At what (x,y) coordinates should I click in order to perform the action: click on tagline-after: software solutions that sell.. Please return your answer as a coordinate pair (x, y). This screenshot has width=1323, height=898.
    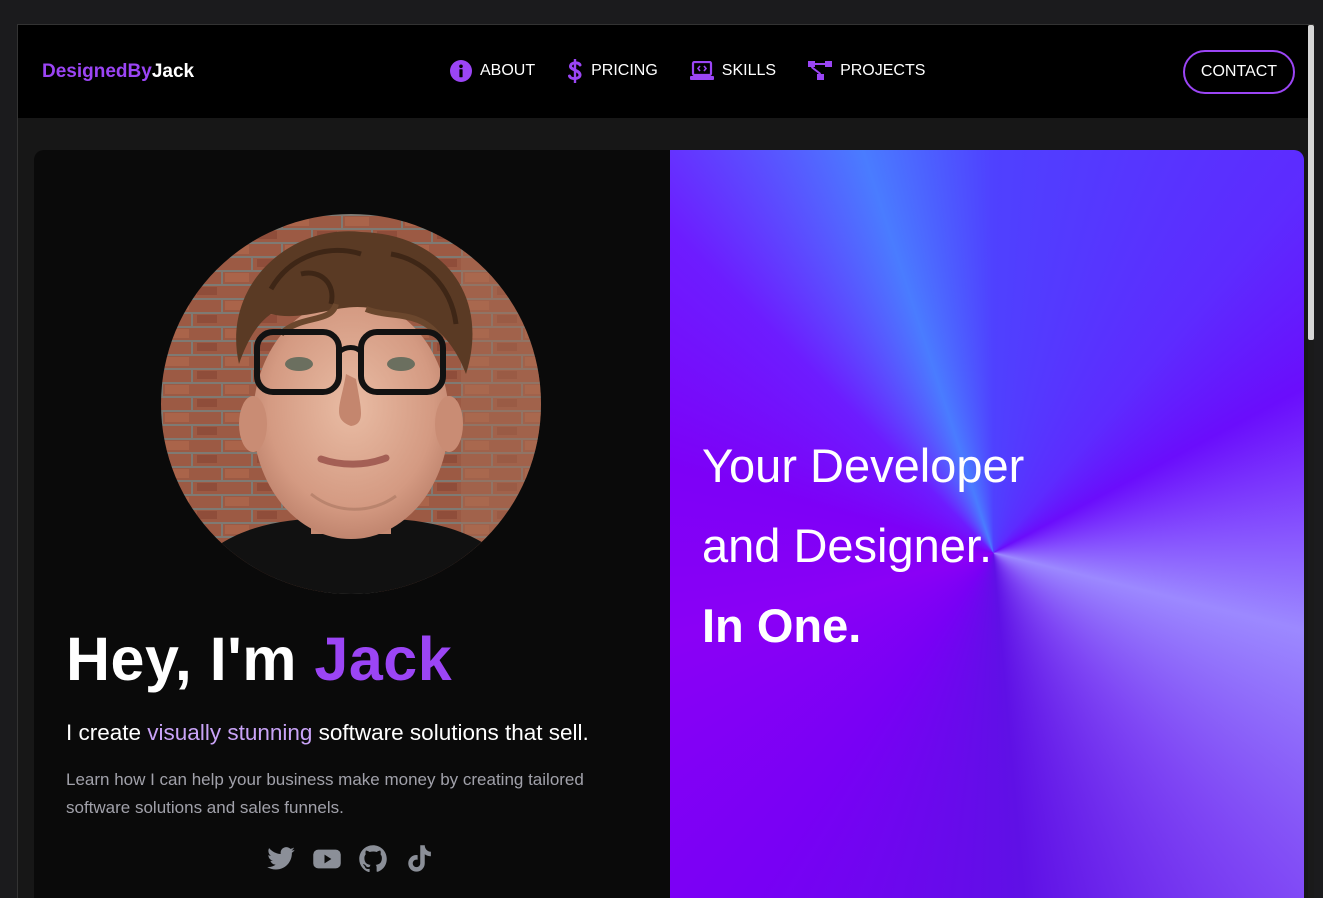
    Looking at the image, I should click on (450, 732).